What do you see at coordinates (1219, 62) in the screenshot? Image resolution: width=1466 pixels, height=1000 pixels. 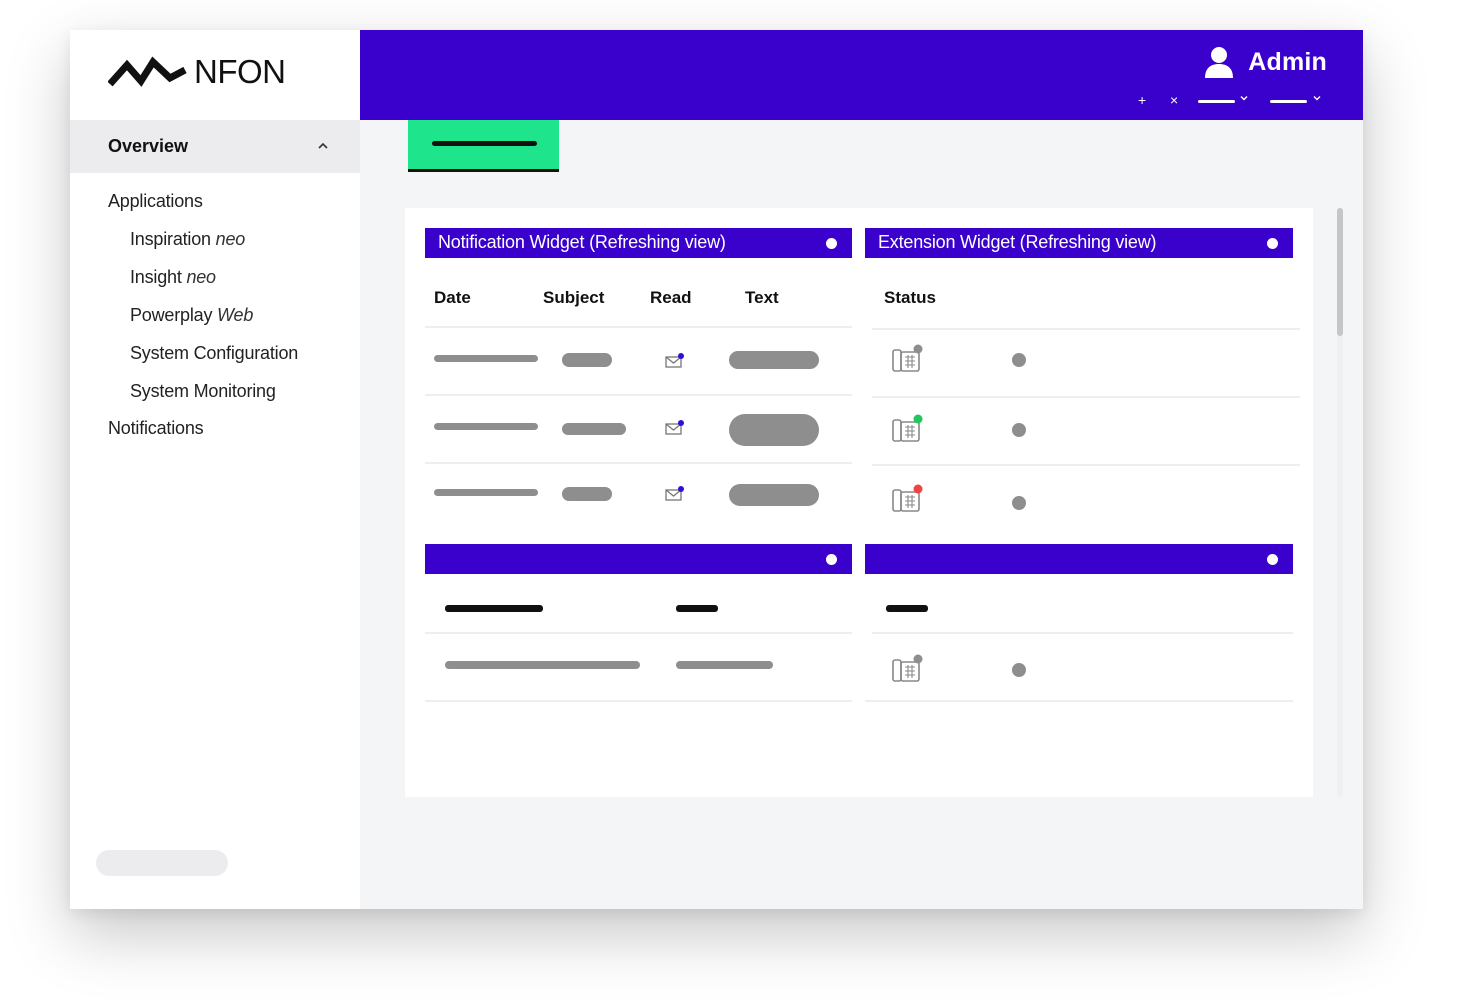 I see `user-icon` at bounding box center [1219, 62].